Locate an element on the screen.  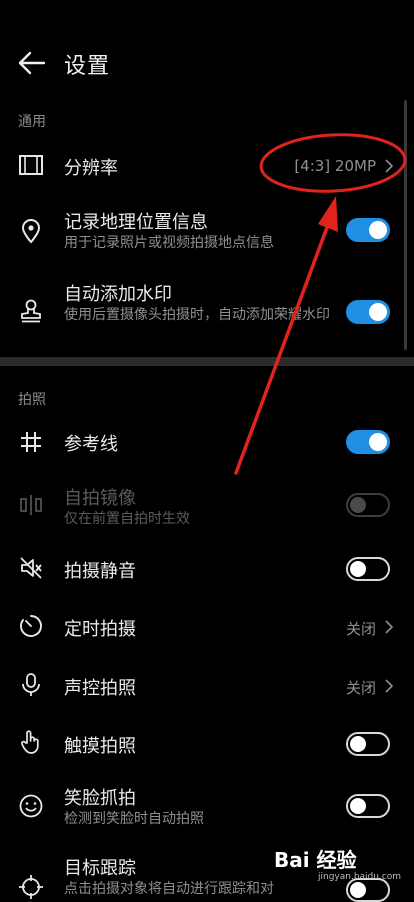
setting-mirror: 自拍镜像 仅在前置自拍时生效 is located at coordinates (207, 506).